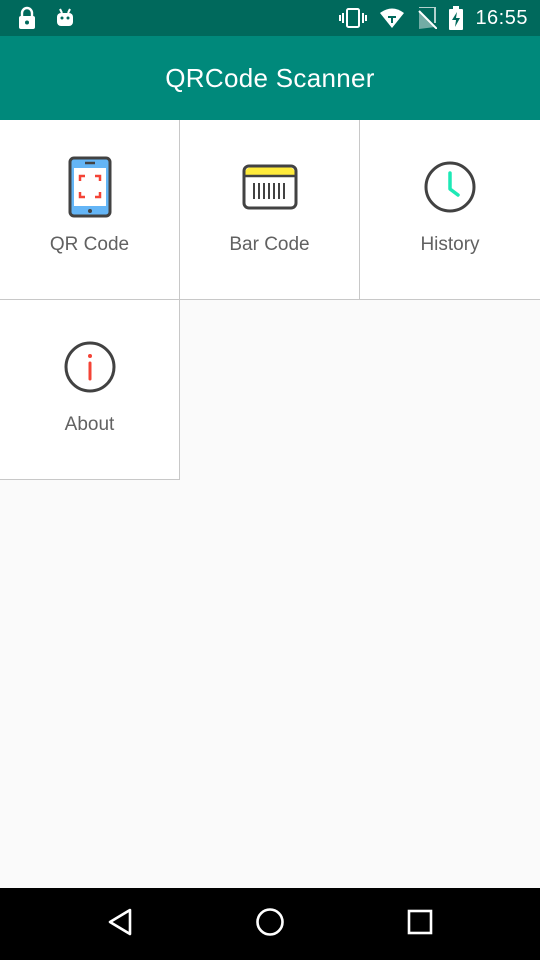 This screenshot has height=960, width=540. I want to click on recents-icon, so click(420, 924).